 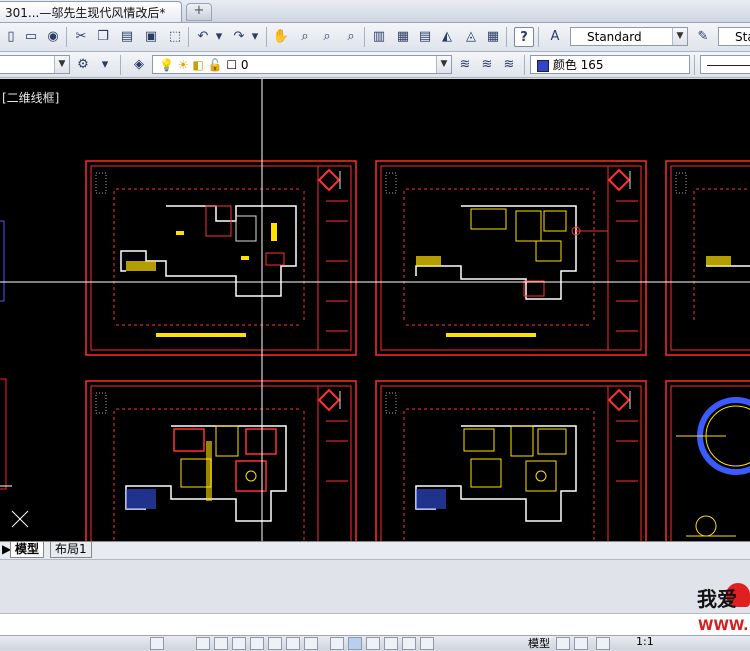 I want to click on am-icon, so click(x=391, y=643).